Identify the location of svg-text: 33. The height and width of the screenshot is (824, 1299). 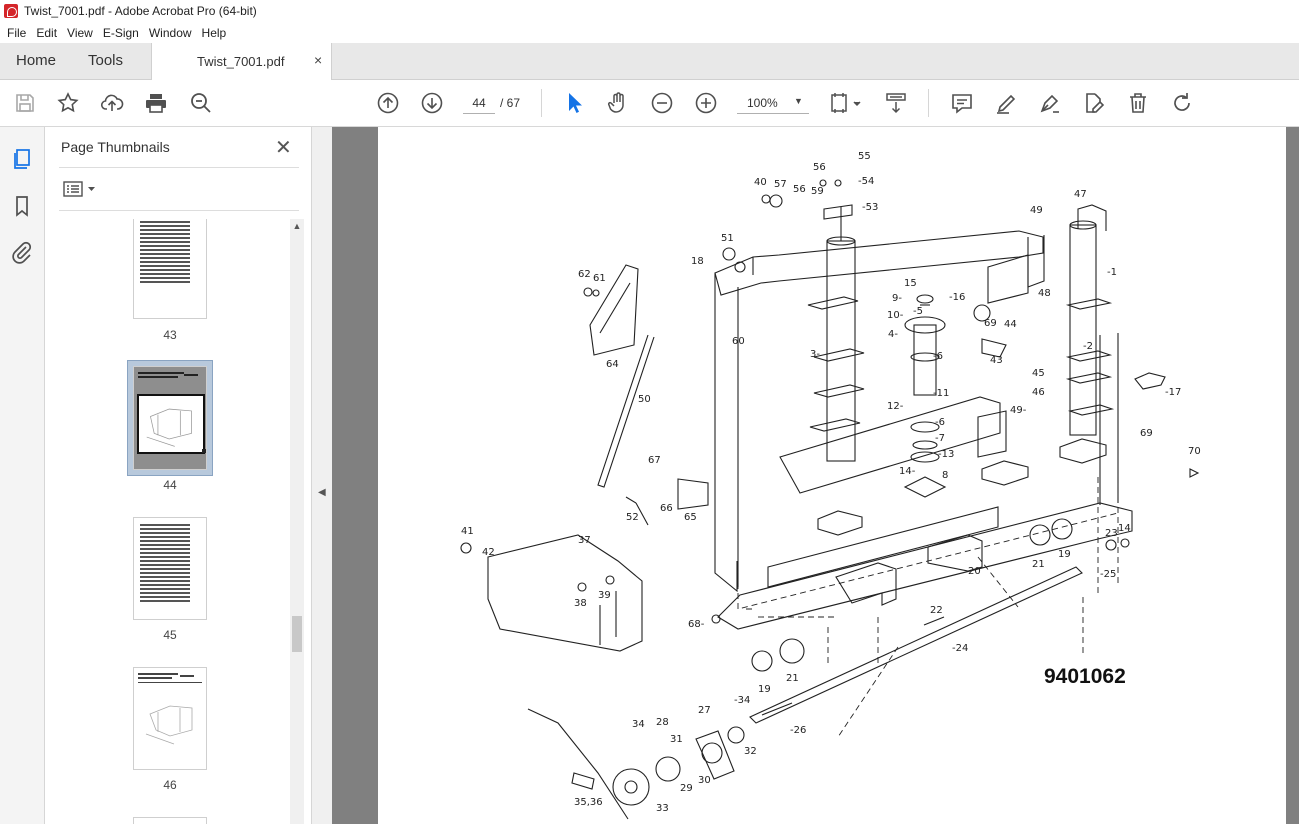
(662, 808).